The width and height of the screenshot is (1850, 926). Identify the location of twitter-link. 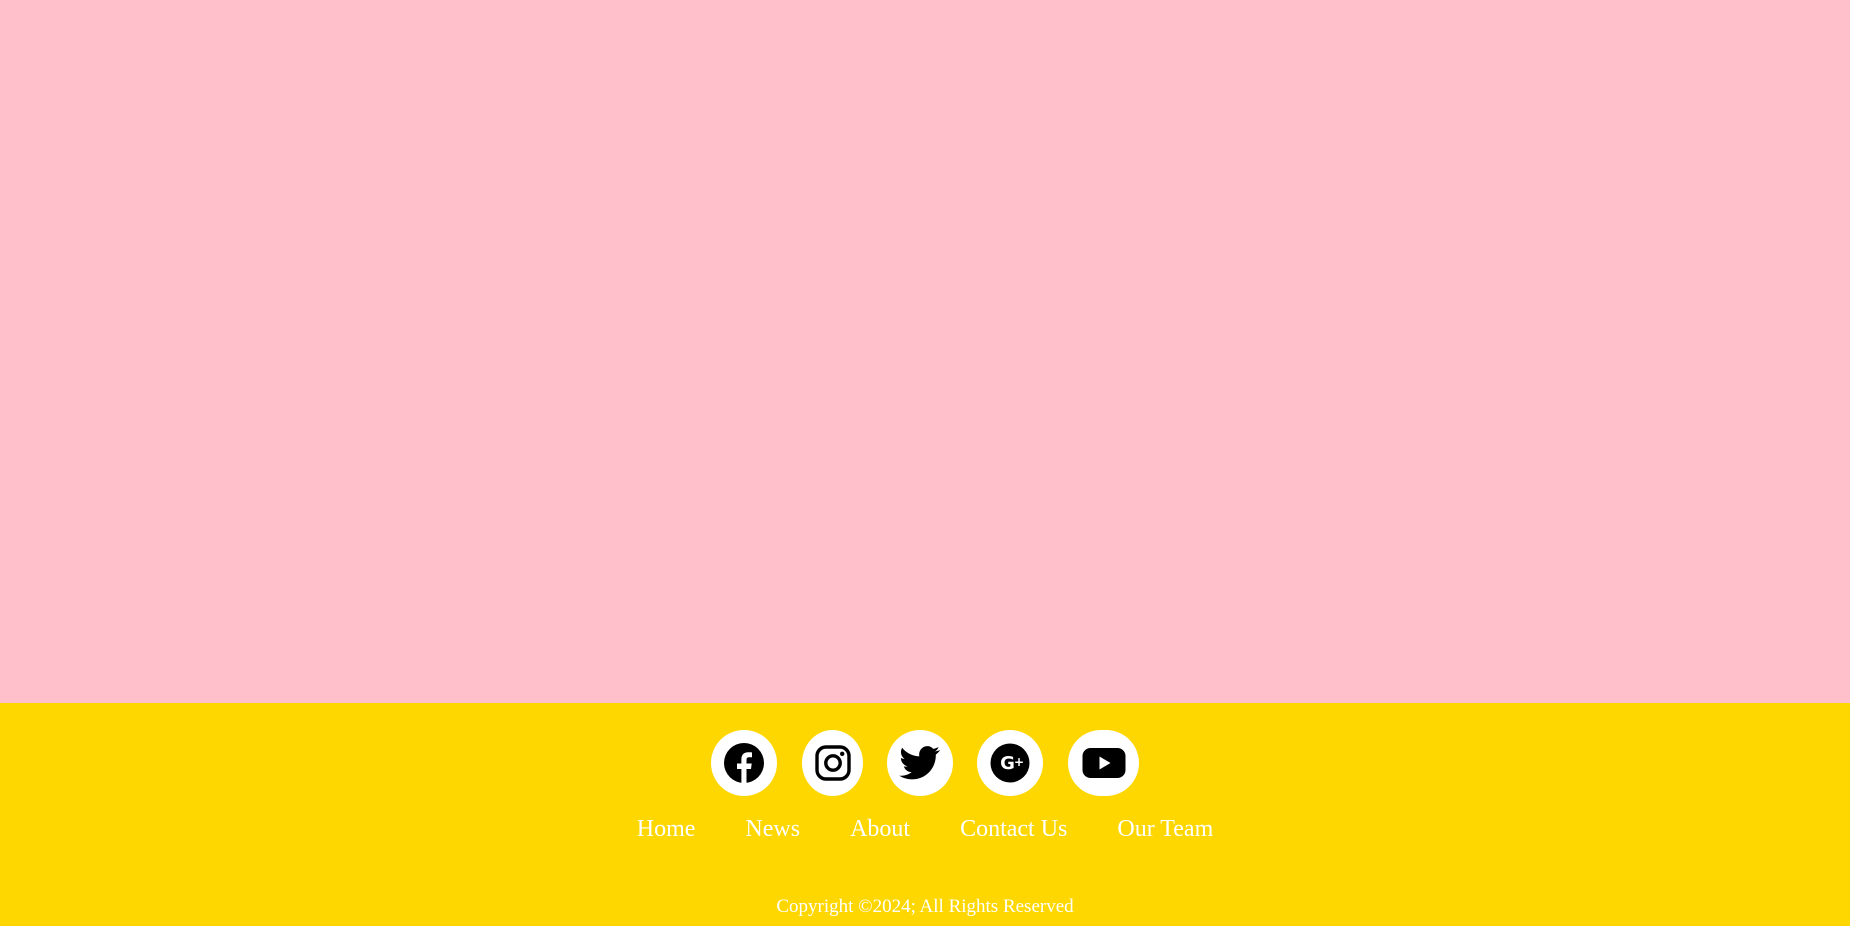
(920, 763).